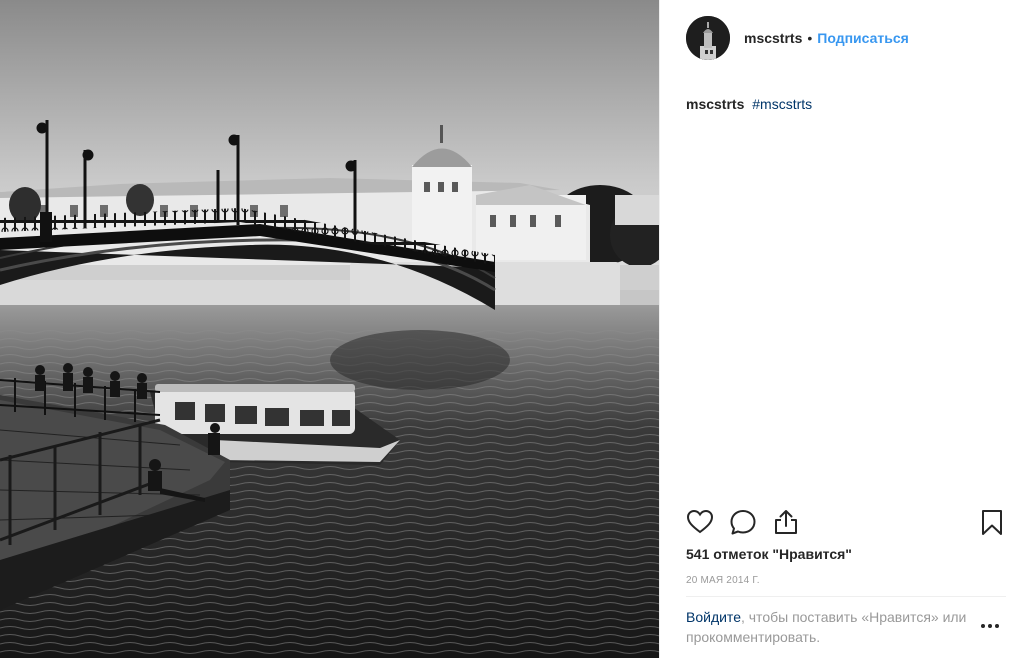 The image size is (1024, 658). I want to click on post-header: mscstrts • Подписаться, so click(846, 38).